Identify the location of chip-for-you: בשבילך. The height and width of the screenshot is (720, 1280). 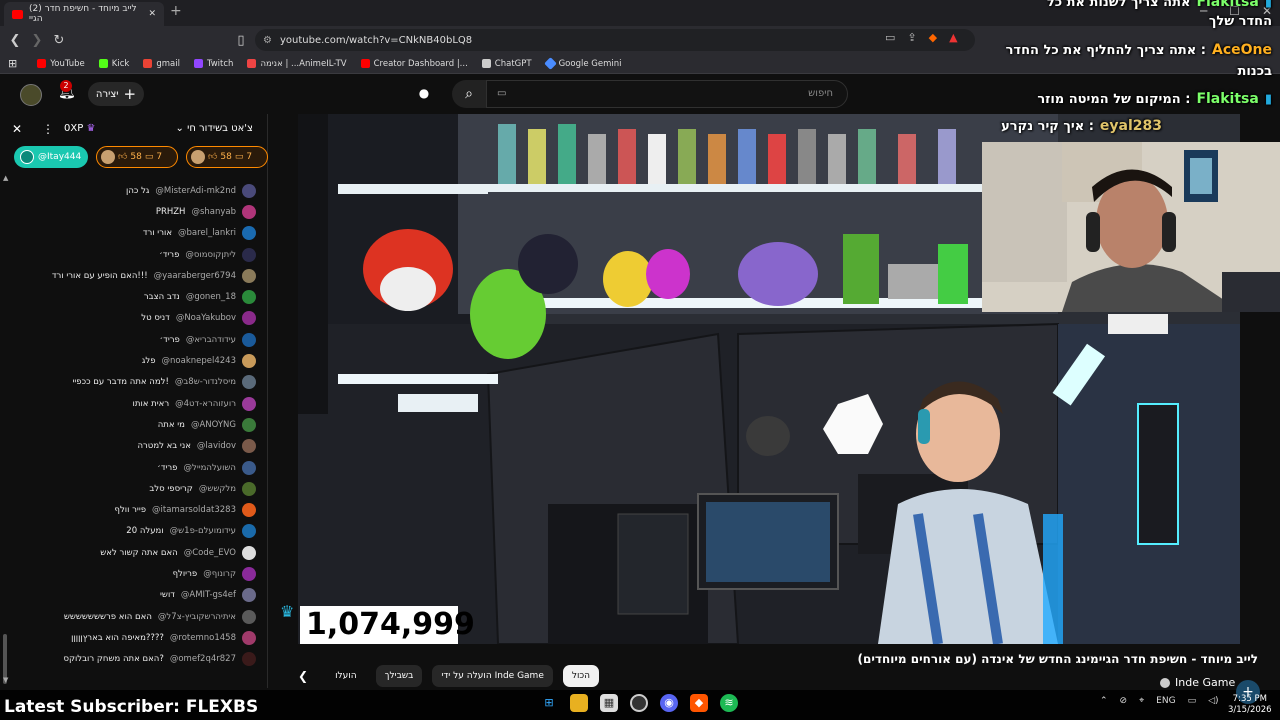
(399, 676).